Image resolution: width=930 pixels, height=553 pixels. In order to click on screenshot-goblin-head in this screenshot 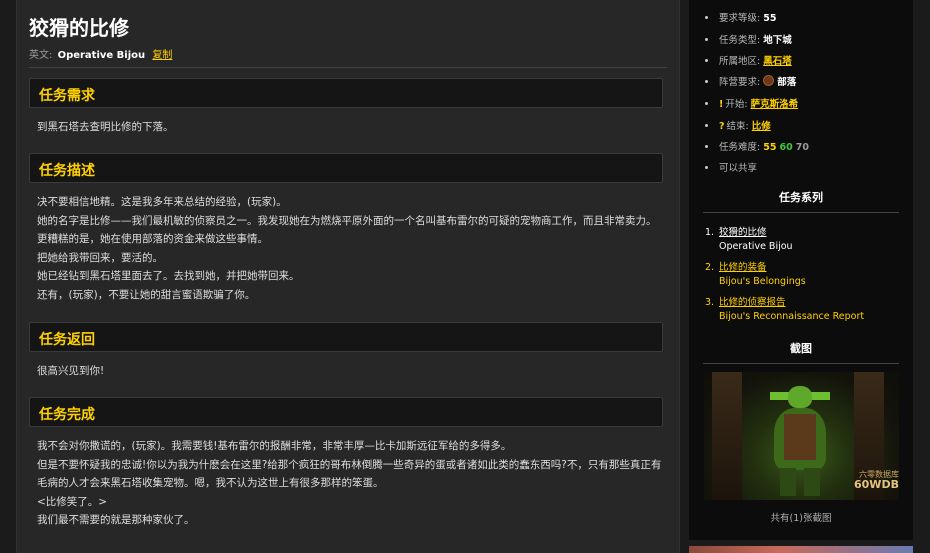, I will do `click(800, 397)`.